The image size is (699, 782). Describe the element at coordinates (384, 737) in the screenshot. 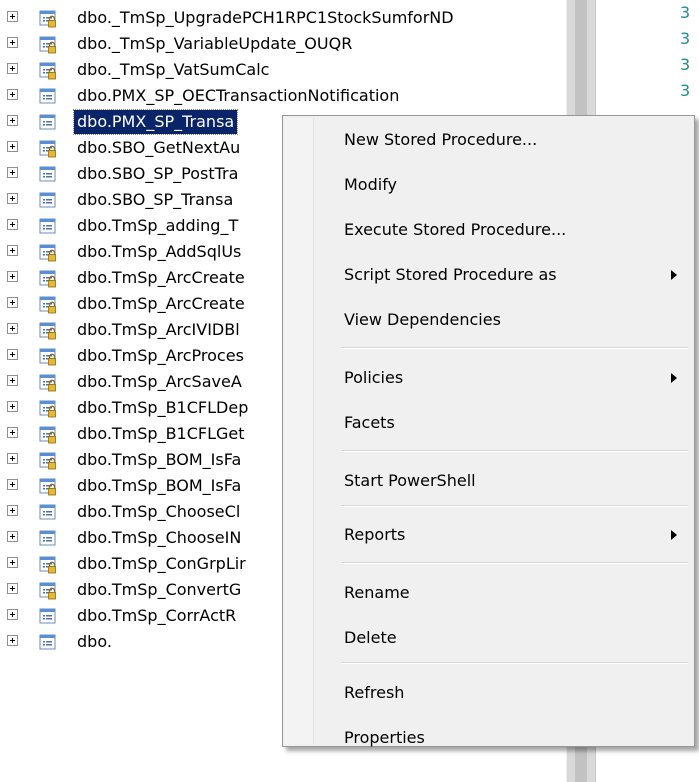

I see `menu-item-label: Properties` at that location.